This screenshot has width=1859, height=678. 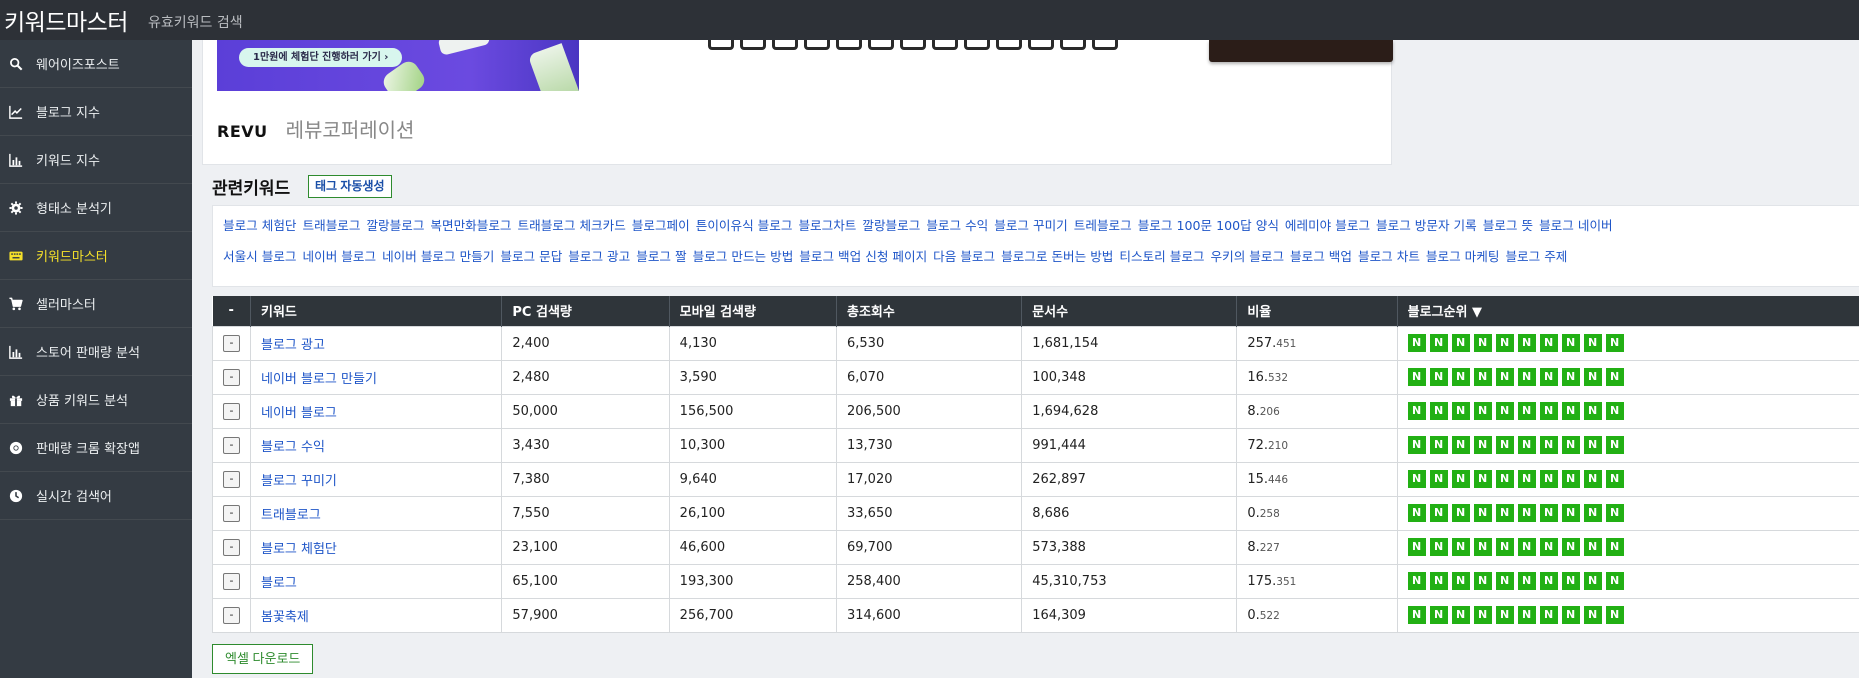 I want to click on related-keyword-link: 블로그로 돈버는 방법, so click(x=1057, y=256).